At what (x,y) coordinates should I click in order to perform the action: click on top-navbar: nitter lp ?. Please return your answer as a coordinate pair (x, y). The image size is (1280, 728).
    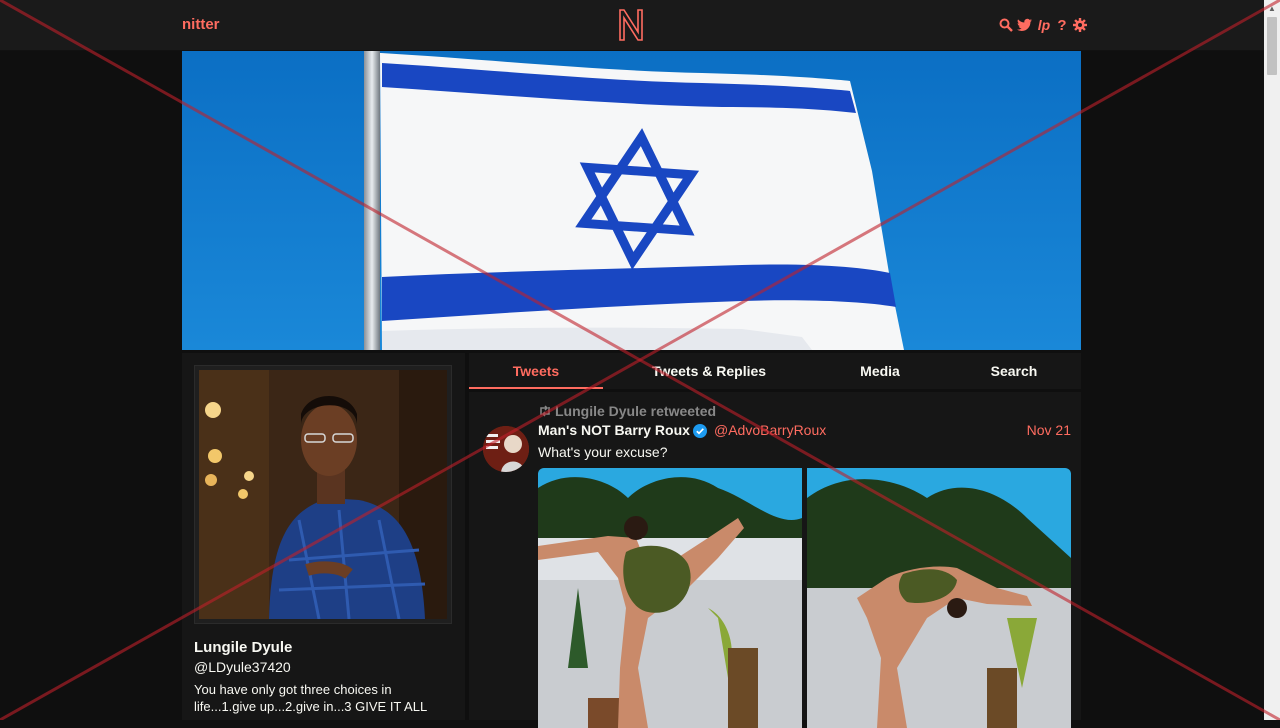
    Looking at the image, I should click on (632, 25).